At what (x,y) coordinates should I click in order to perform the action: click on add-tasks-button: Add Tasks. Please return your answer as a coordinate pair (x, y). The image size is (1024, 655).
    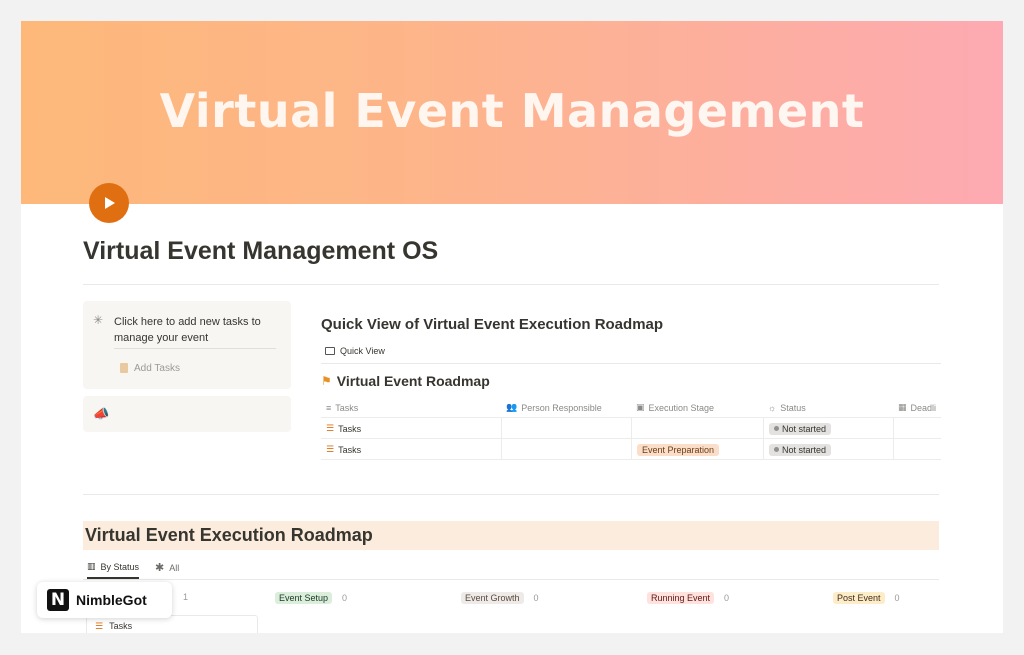
    Looking at the image, I should click on (154, 368).